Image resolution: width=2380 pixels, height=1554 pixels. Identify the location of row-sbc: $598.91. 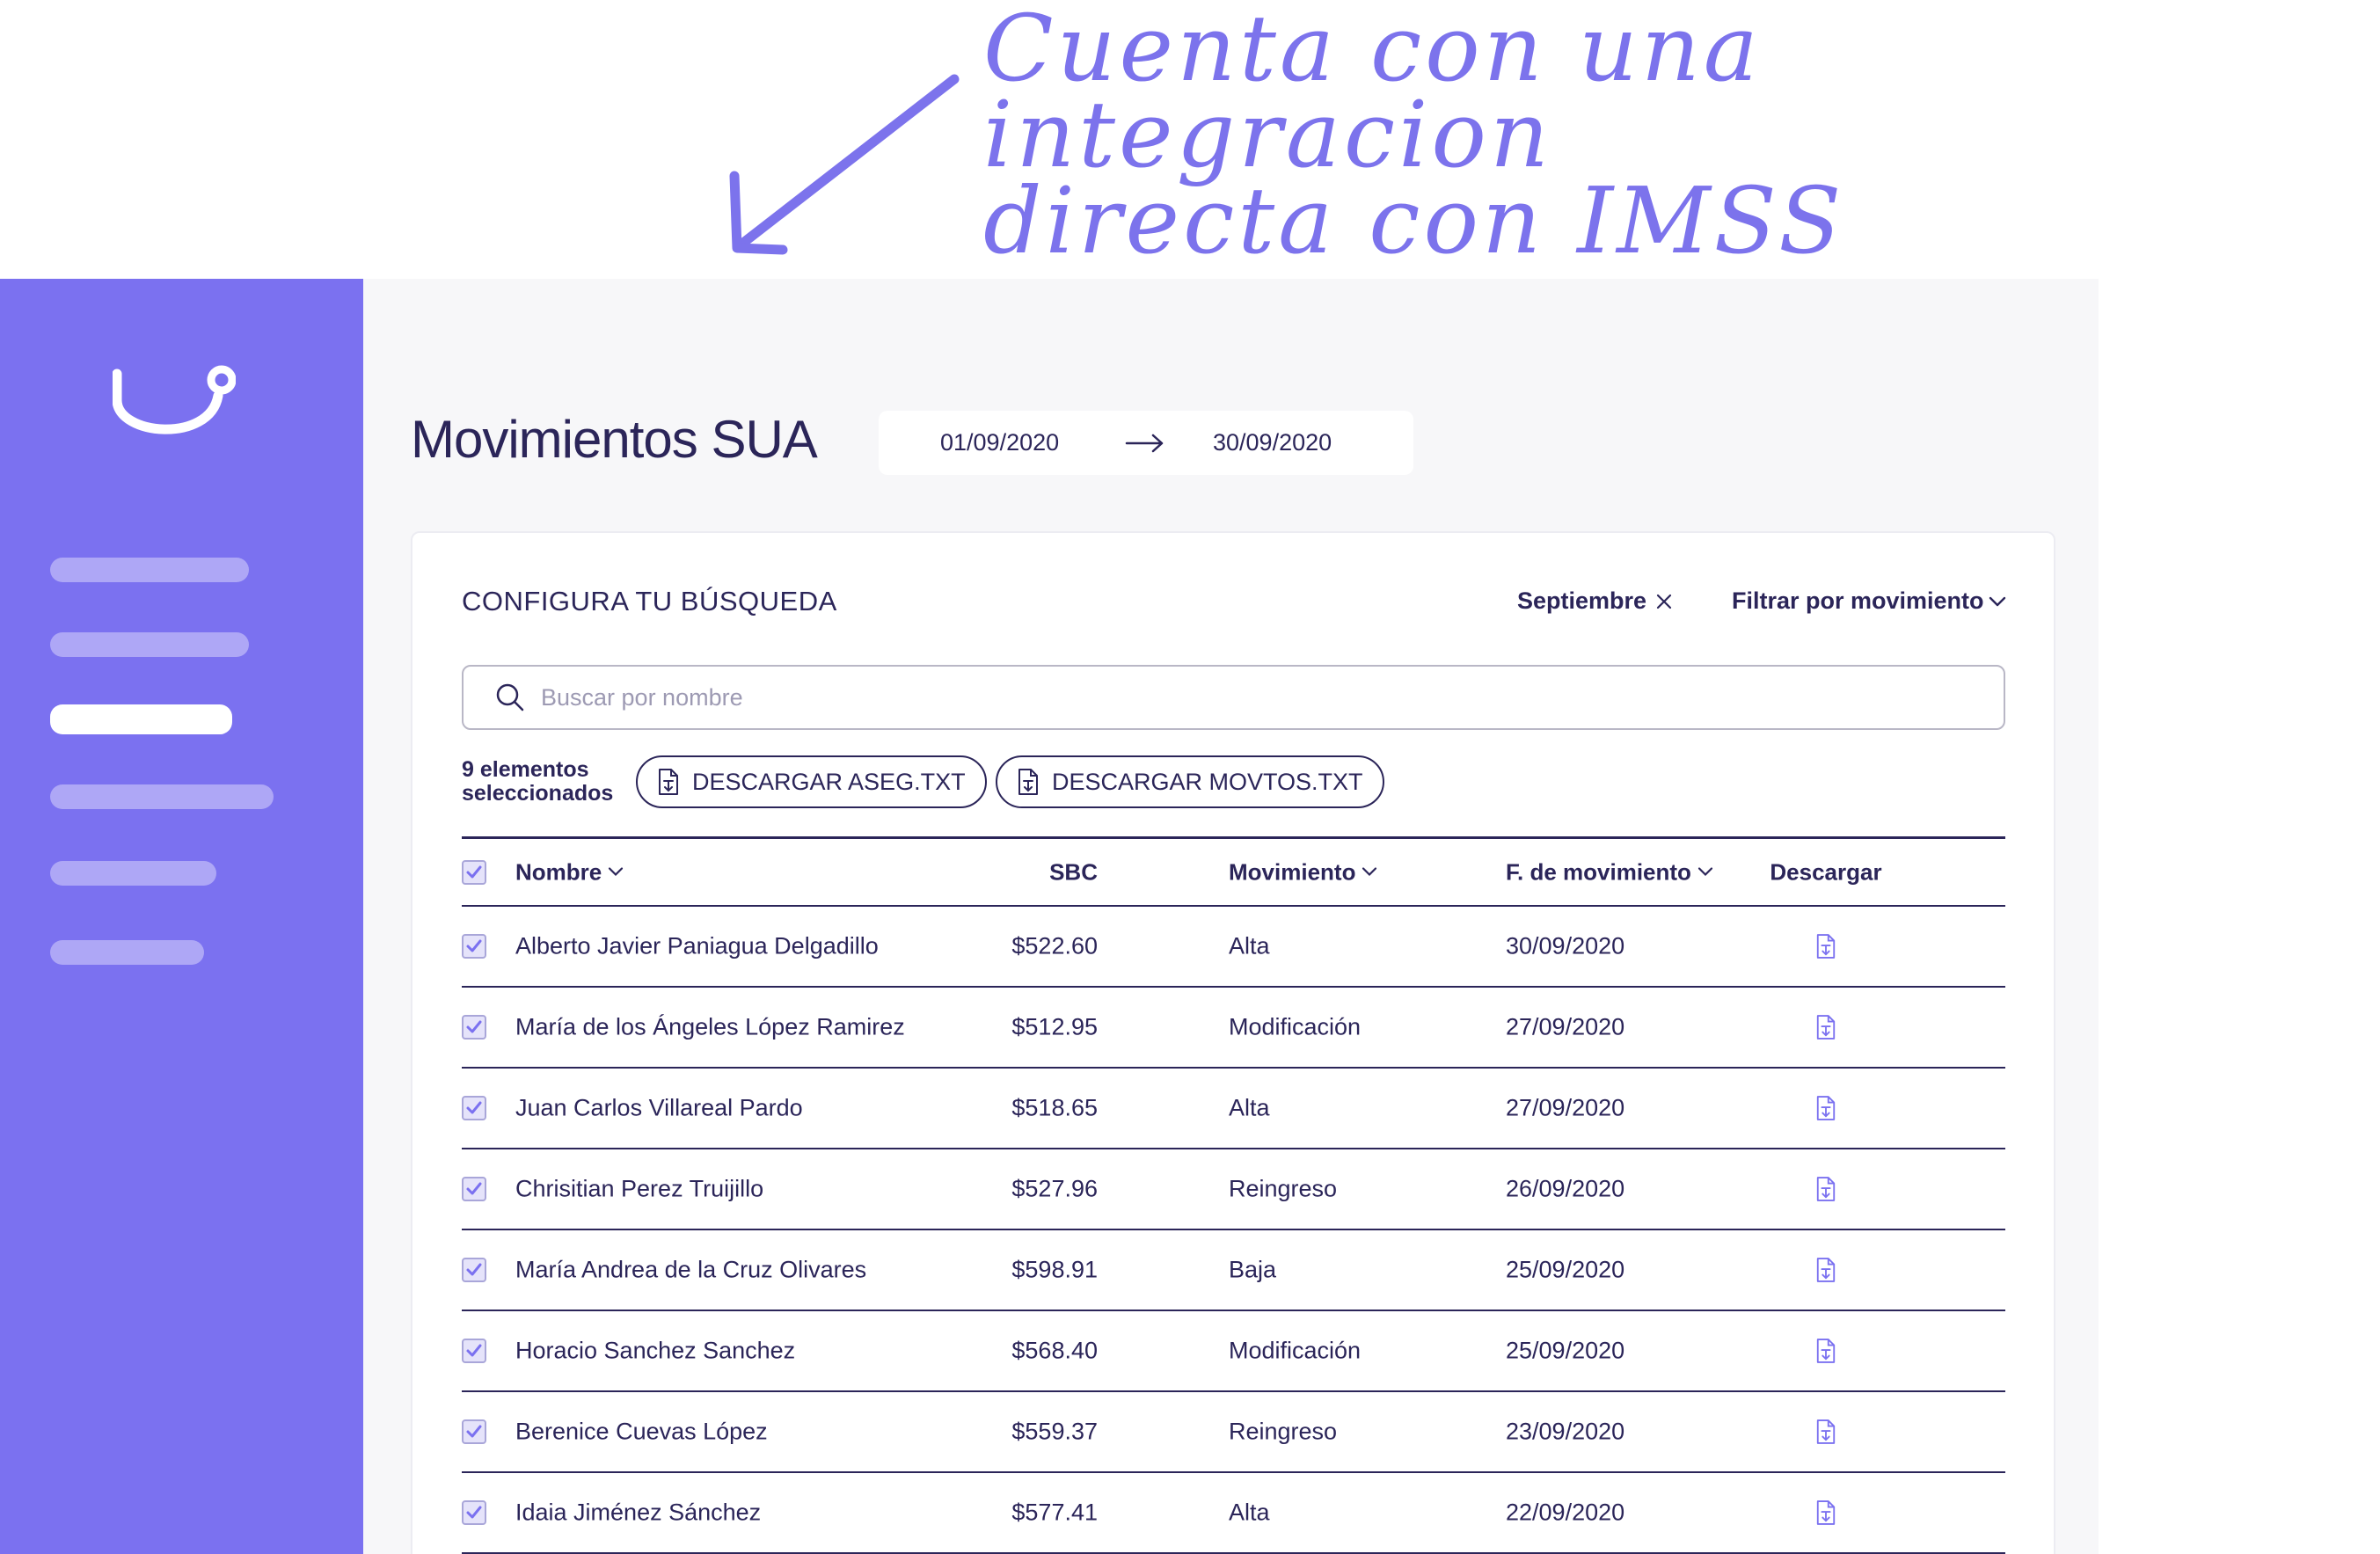
(1054, 1269).